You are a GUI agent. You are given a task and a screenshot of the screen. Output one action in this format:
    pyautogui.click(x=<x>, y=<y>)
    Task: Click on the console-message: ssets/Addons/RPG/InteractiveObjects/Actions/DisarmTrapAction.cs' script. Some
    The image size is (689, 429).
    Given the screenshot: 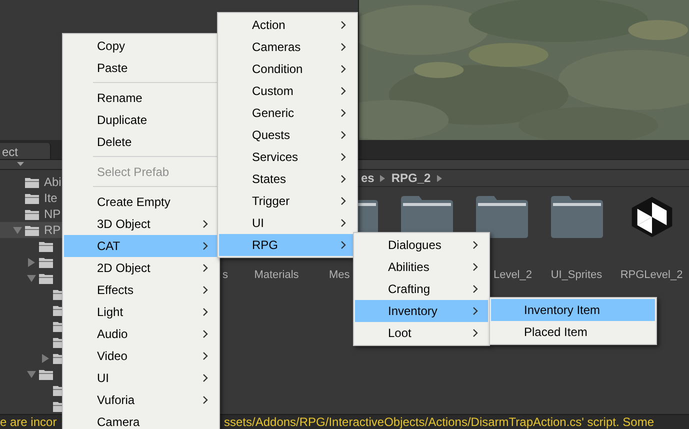 What is the action you would take?
    pyautogui.click(x=439, y=422)
    